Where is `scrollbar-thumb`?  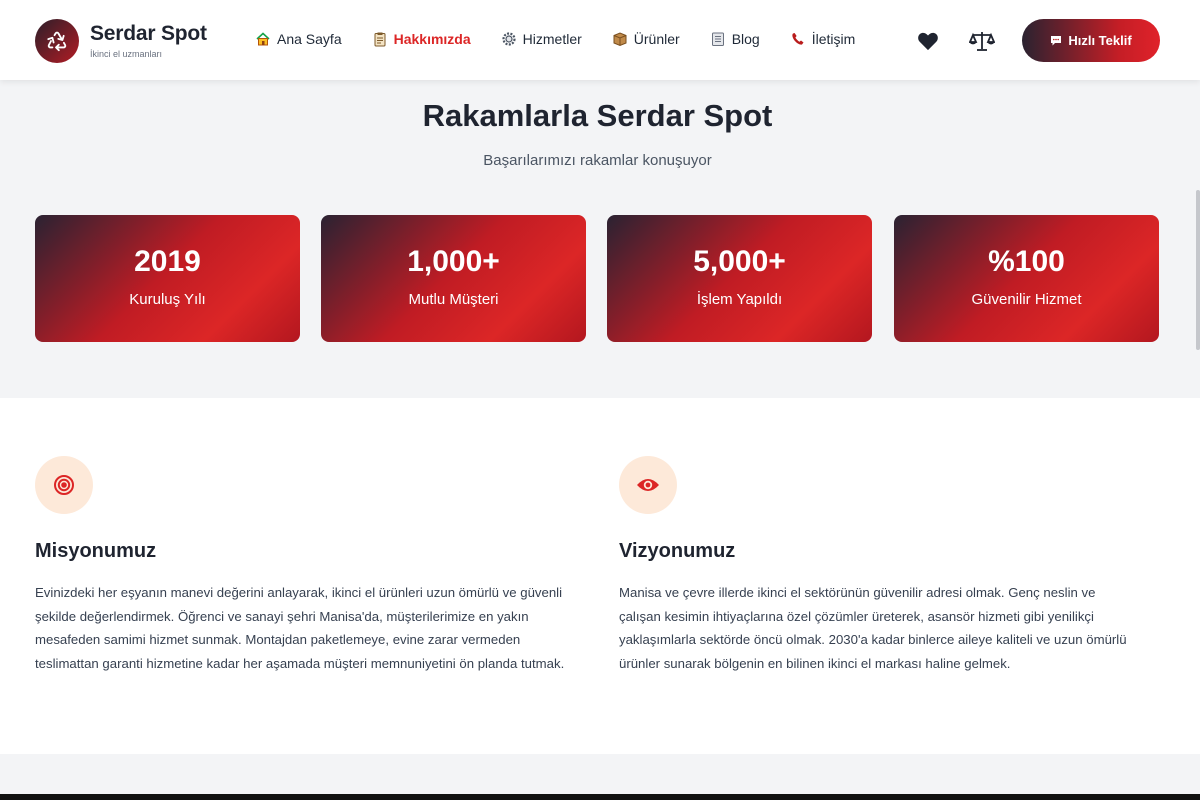
scrollbar-thumb is located at coordinates (1198, 270).